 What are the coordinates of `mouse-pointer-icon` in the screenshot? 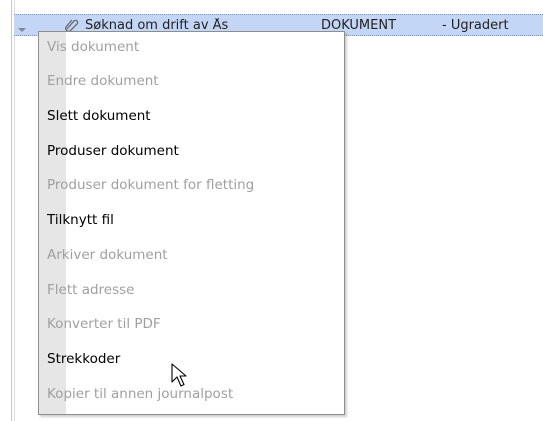 It's located at (179, 375).